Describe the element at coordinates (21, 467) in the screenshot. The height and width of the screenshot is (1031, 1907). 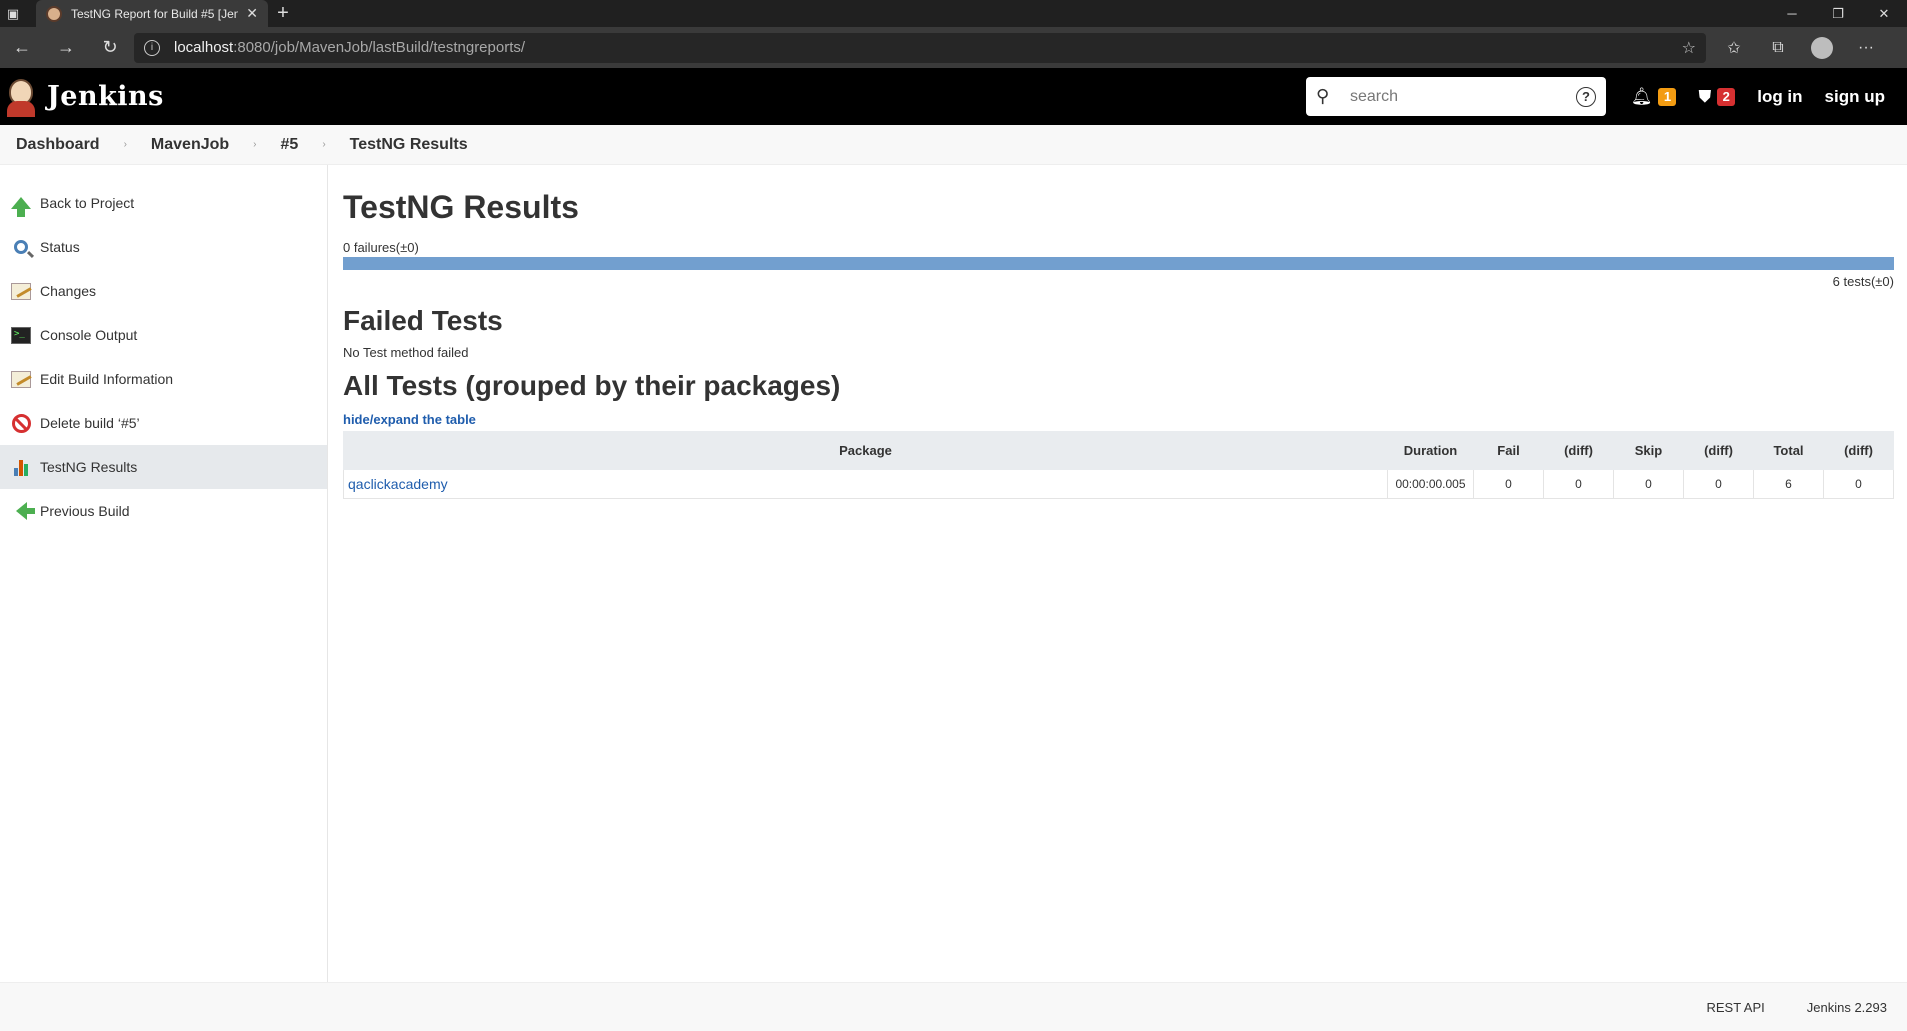
I see `chart-icon` at that location.